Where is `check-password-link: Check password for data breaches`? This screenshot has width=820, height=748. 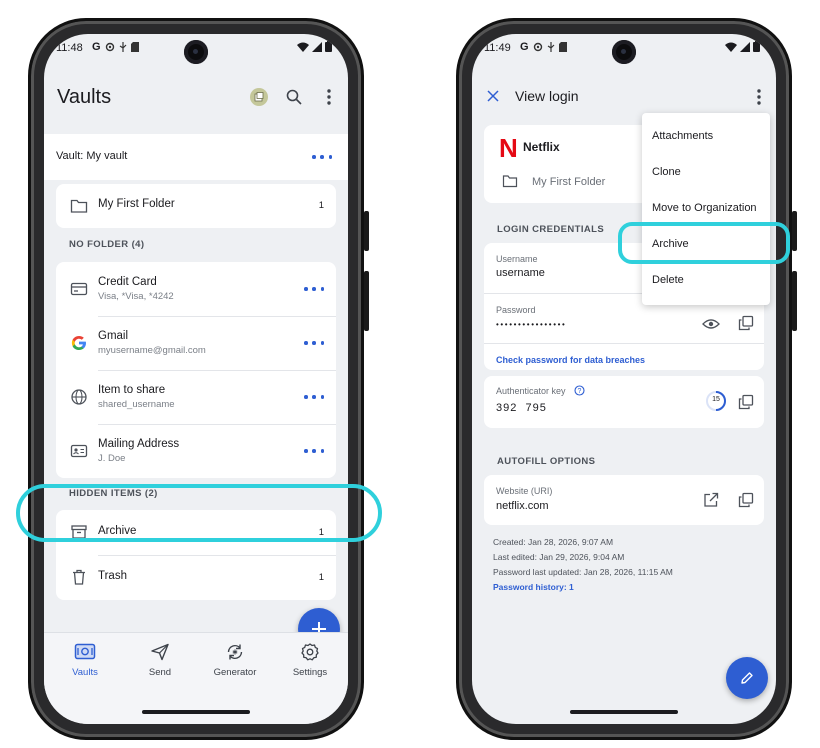
check-password-link: Check password for data breaches is located at coordinates (570, 360).